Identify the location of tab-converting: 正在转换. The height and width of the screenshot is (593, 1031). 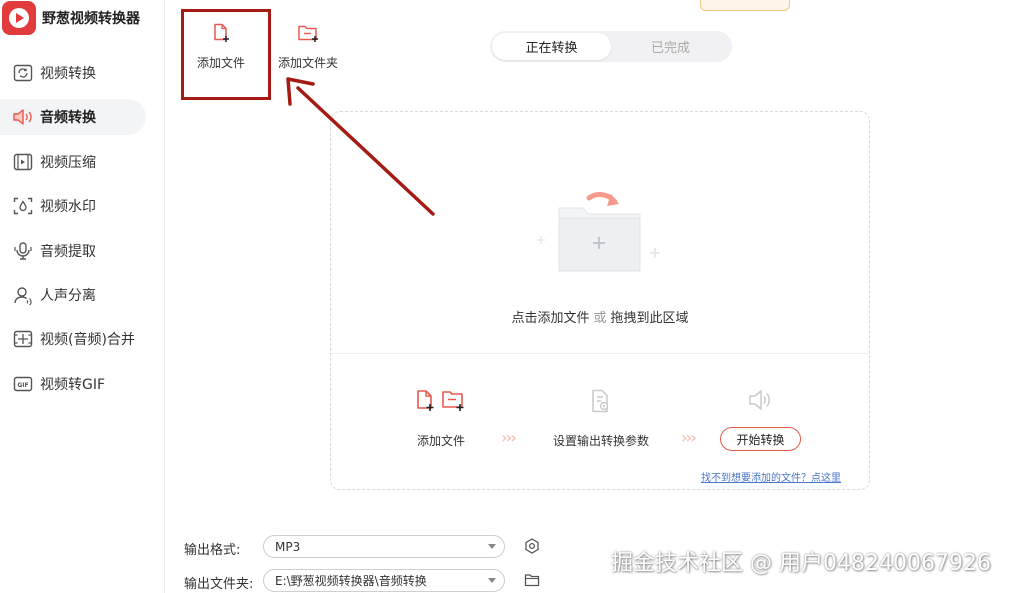
(551, 46).